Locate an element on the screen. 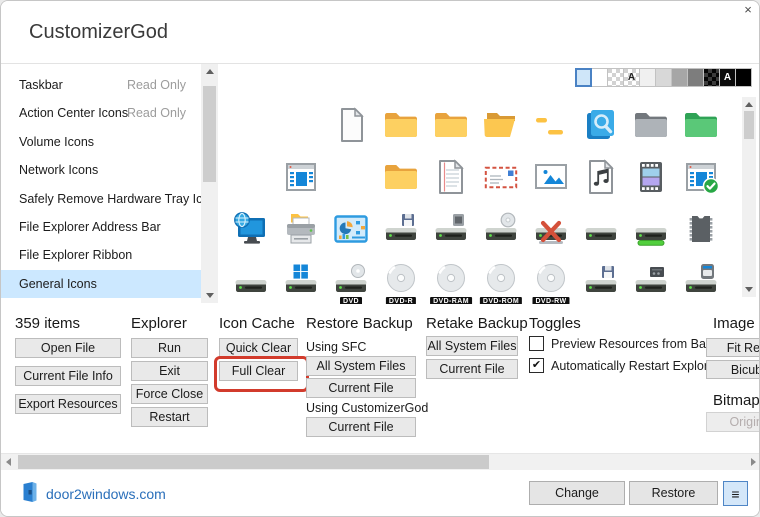 The width and height of the screenshot is (760, 517). change-button: Change is located at coordinates (577, 493).